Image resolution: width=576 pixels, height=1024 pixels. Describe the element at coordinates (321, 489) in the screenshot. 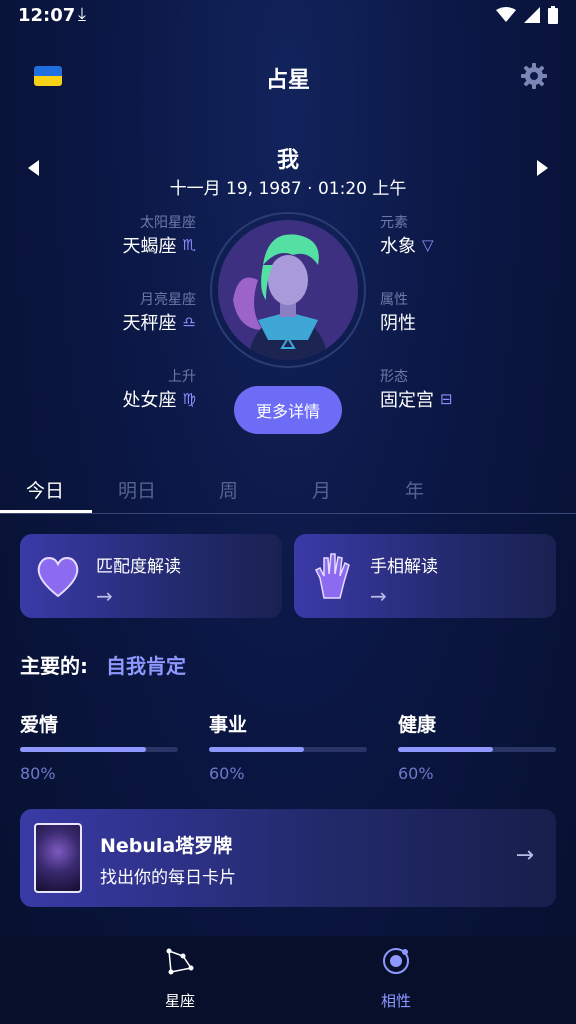

I see `tab-month: 月` at that location.